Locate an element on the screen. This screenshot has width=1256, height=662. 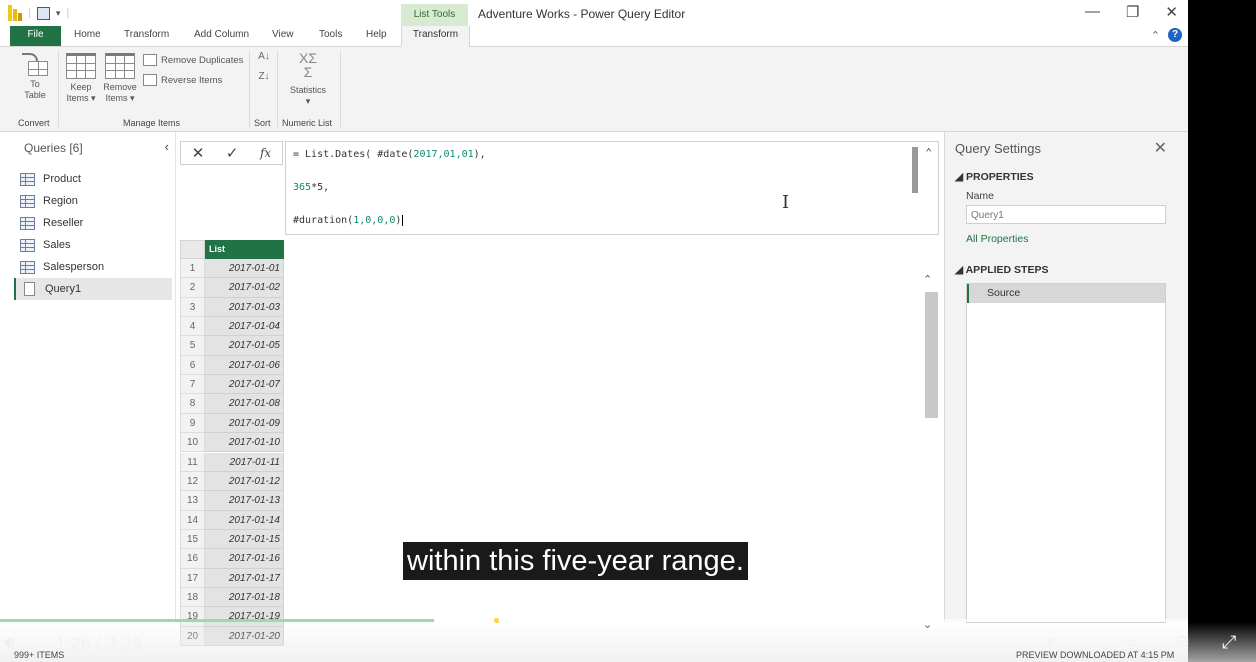
list-cell: 2017-01-11 is located at coordinates (244, 462).